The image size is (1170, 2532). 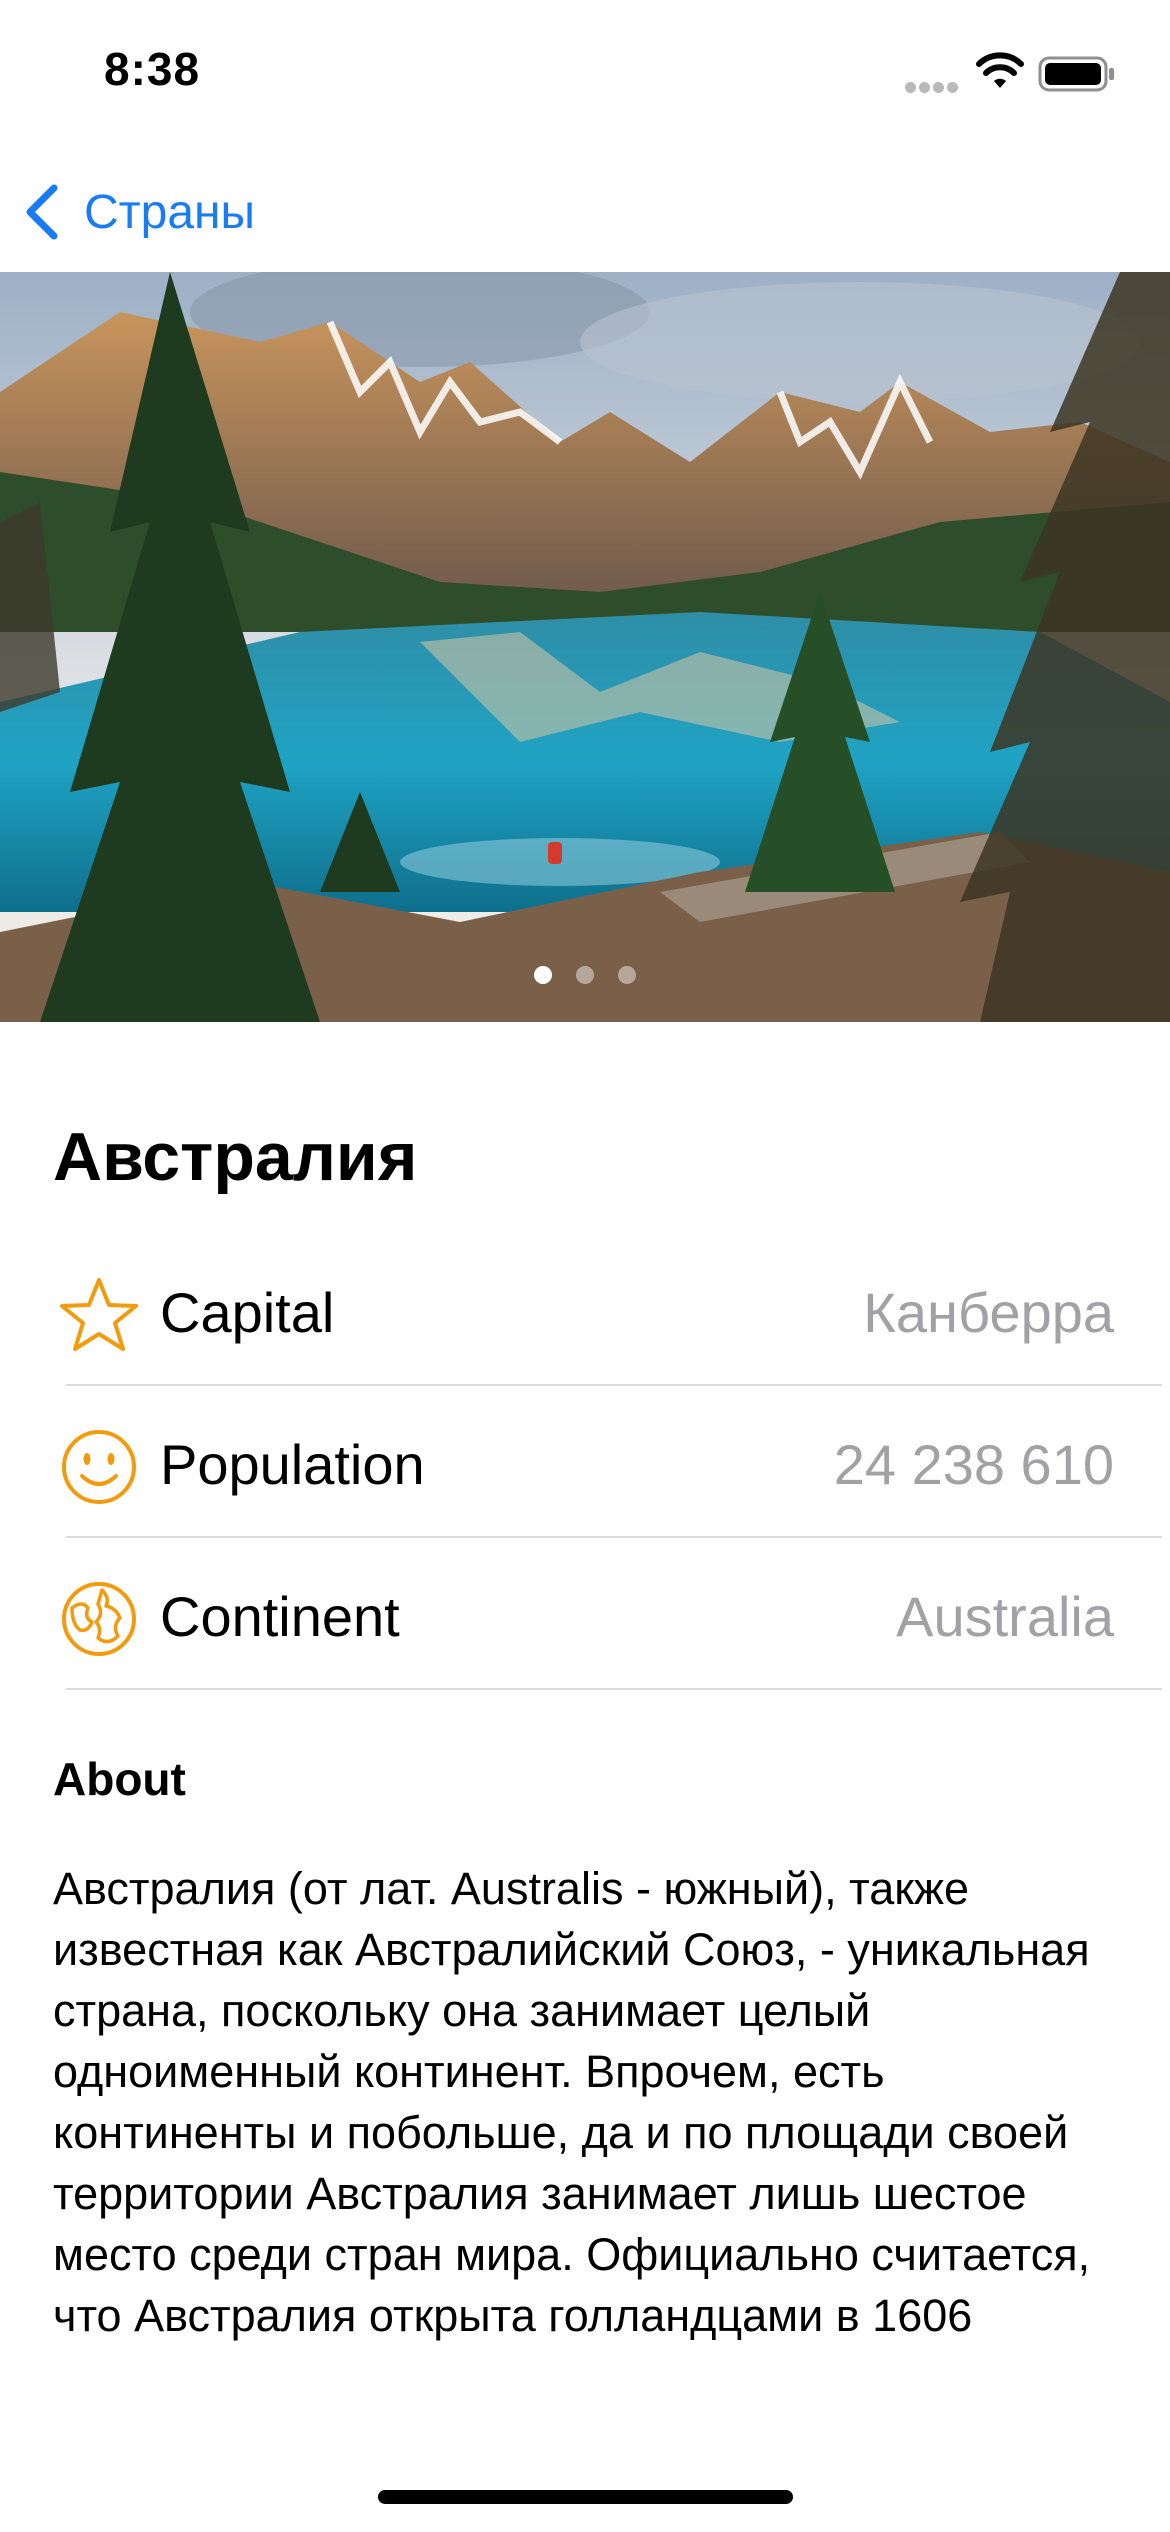 I want to click on population-row: Population 24 238 610, so click(x=585, y=1488).